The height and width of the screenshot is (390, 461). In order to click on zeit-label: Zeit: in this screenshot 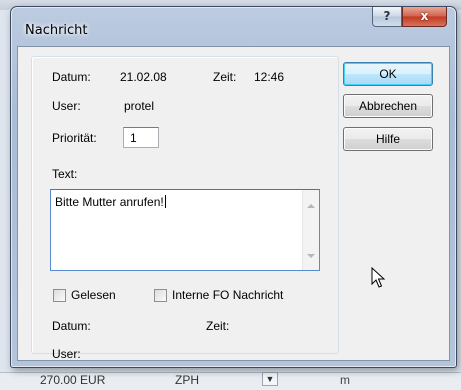, I will do `click(225, 77)`.